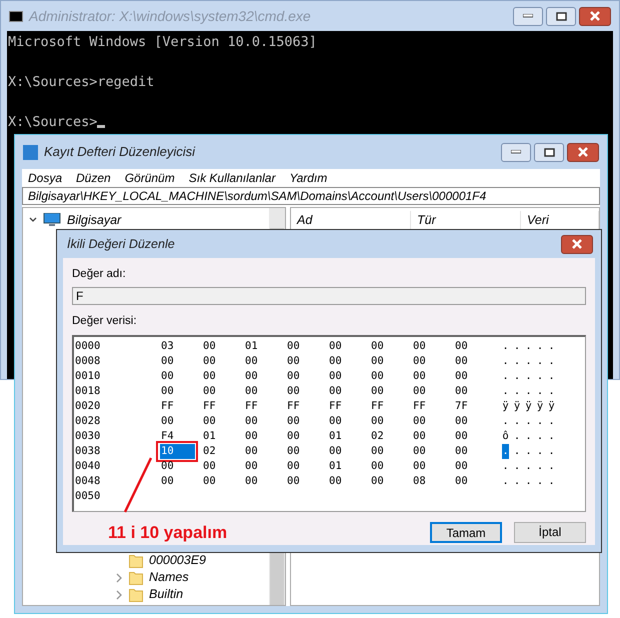 The image size is (620, 618). I want to click on hex-byte: 03, so click(181, 346).